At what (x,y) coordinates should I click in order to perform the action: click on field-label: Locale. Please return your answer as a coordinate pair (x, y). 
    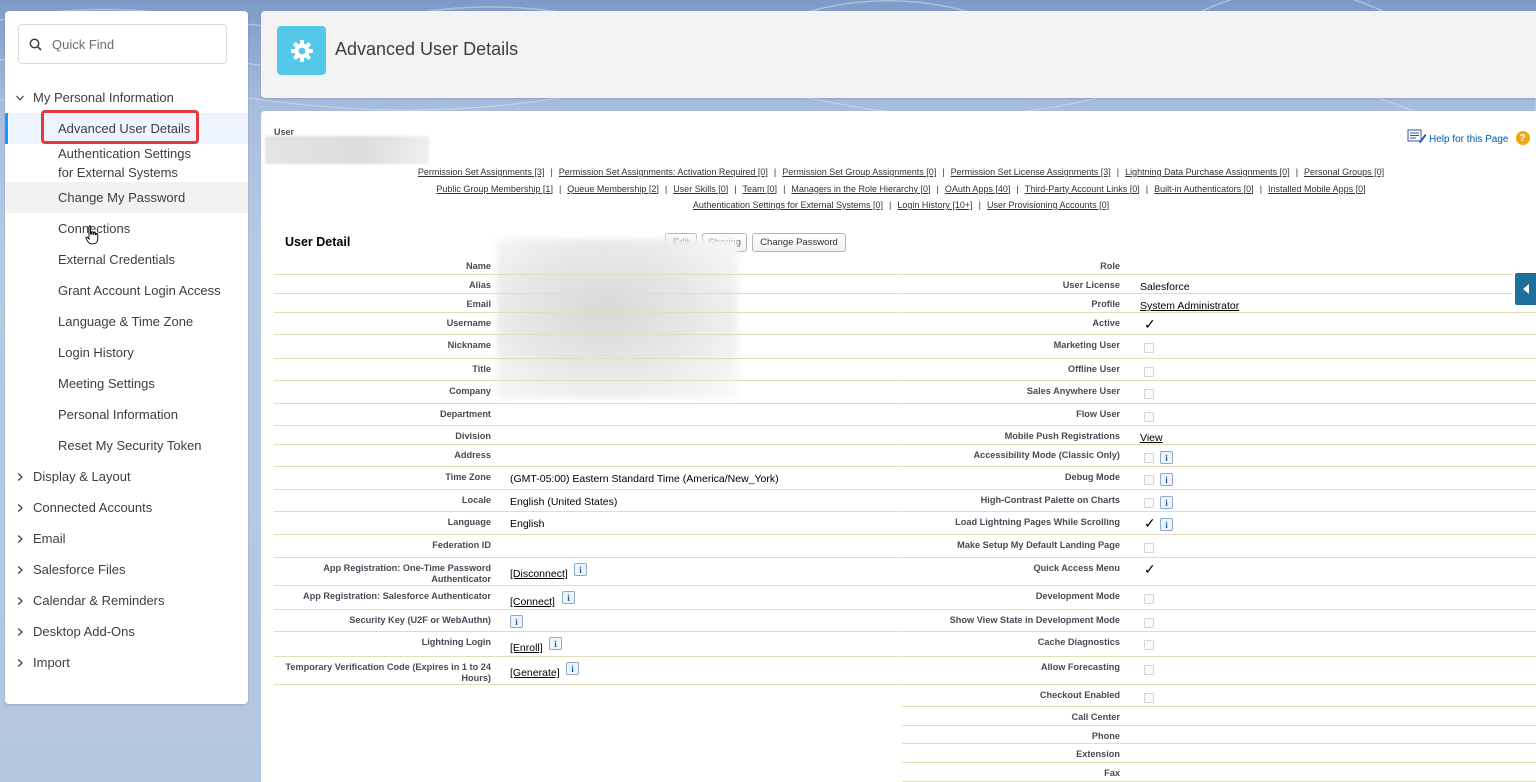
    Looking at the image, I should click on (476, 500).